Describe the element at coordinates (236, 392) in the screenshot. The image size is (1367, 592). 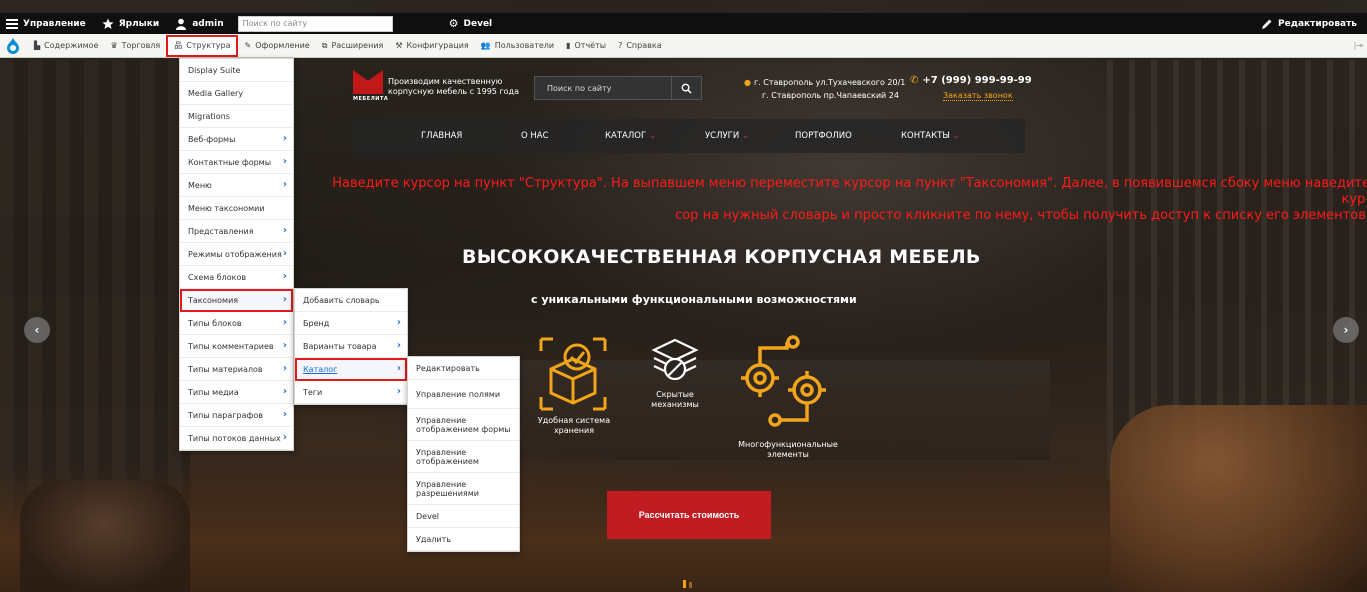
I see `structure-menu-item: Типы медиа ›` at that location.